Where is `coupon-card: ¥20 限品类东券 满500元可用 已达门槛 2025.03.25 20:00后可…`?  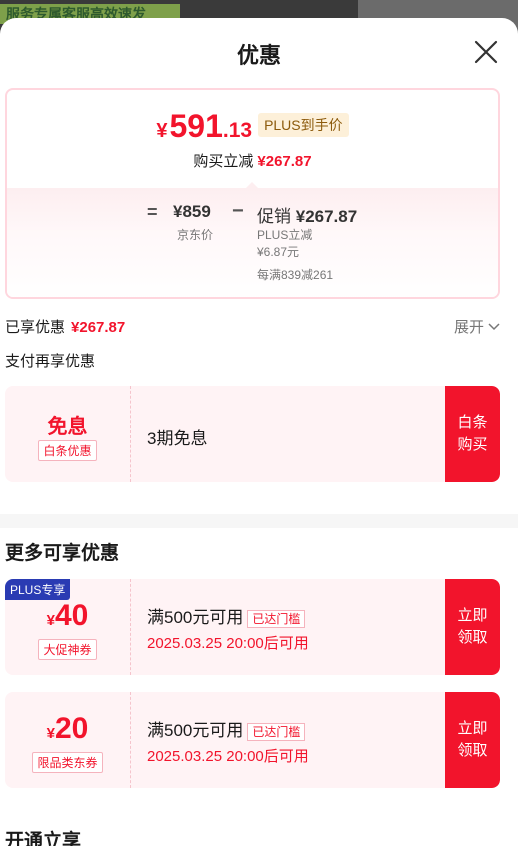 coupon-card: ¥20 限品类东券 满500元可用 已达门槛 2025.03.25 20:00后可… is located at coordinates (252, 740).